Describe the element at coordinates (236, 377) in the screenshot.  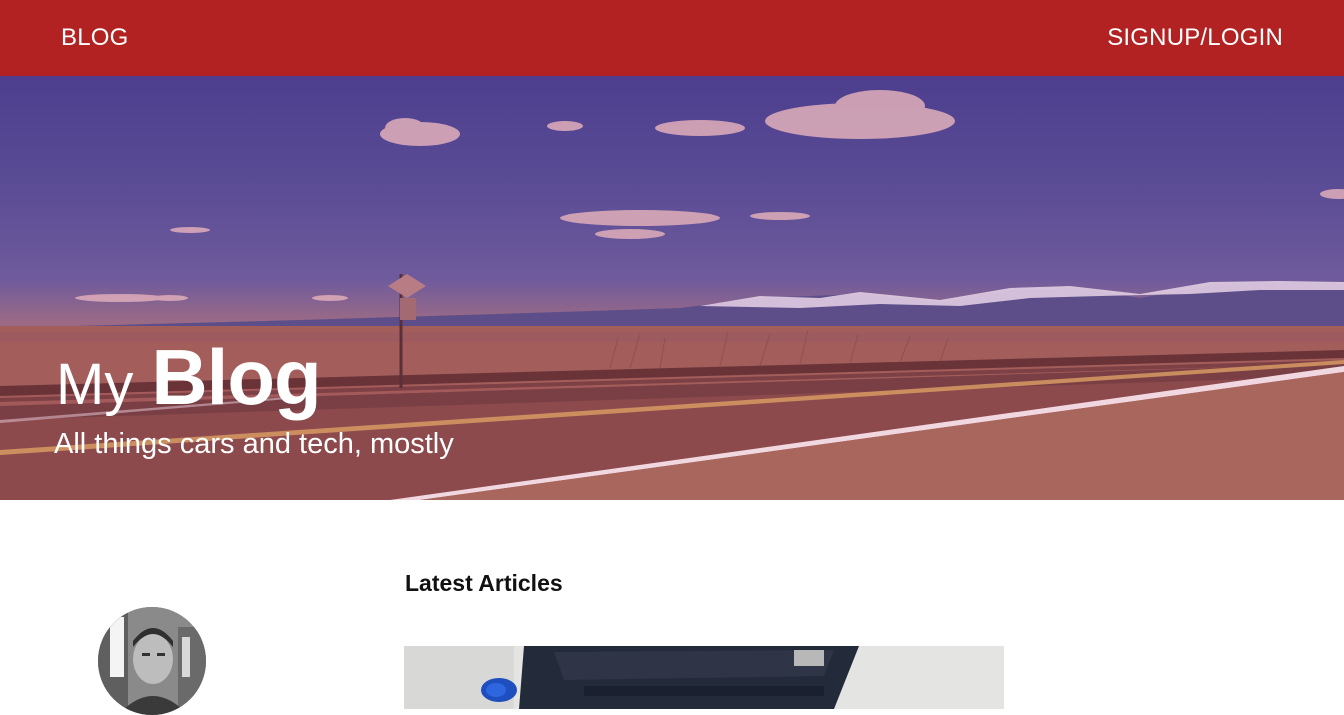
I see `hero-title-blog: Blog` at that location.